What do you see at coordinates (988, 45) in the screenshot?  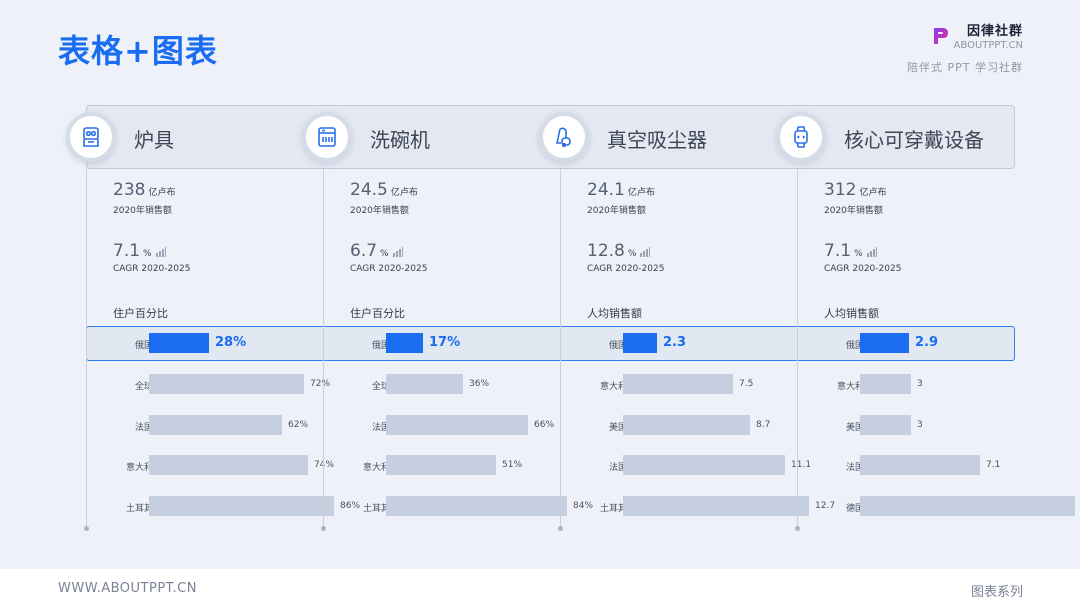 I see `brand-sub: ABOUTPPT.CN` at bounding box center [988, 45].